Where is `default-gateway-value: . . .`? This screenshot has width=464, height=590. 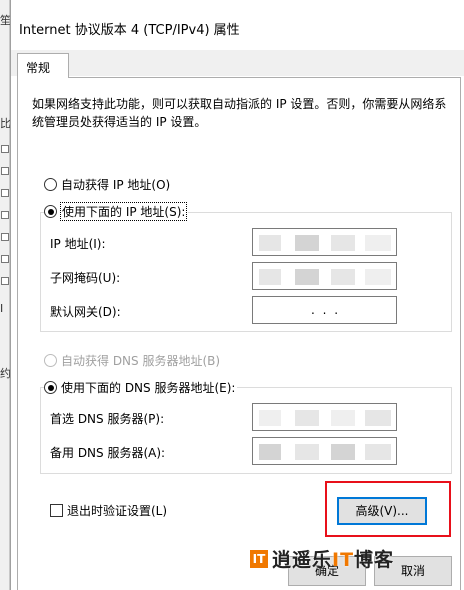
default-gateway-value: . . . is located at coordinates (325, 310).